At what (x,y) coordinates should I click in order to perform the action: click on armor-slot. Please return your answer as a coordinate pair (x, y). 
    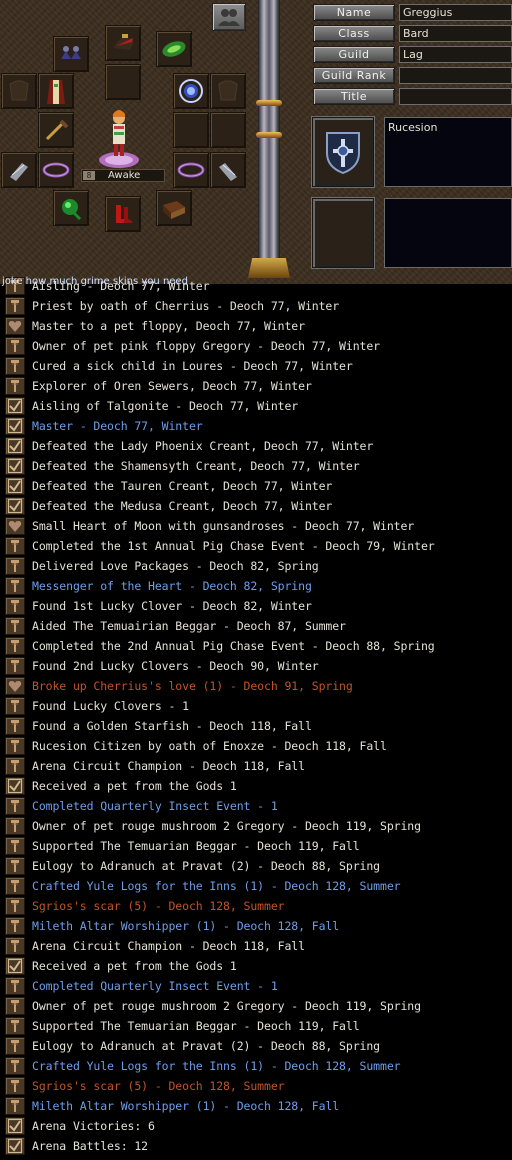
    Looking at the image, I should click on (19, 91).